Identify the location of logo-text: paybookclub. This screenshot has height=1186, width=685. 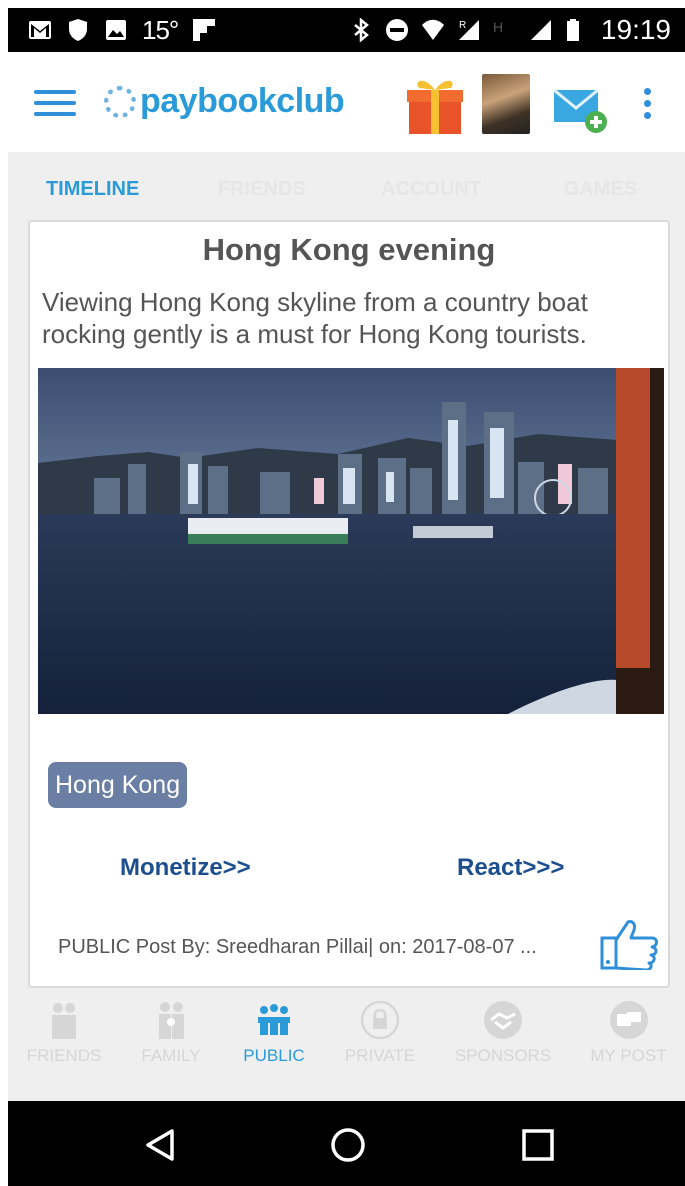
(242, 101).